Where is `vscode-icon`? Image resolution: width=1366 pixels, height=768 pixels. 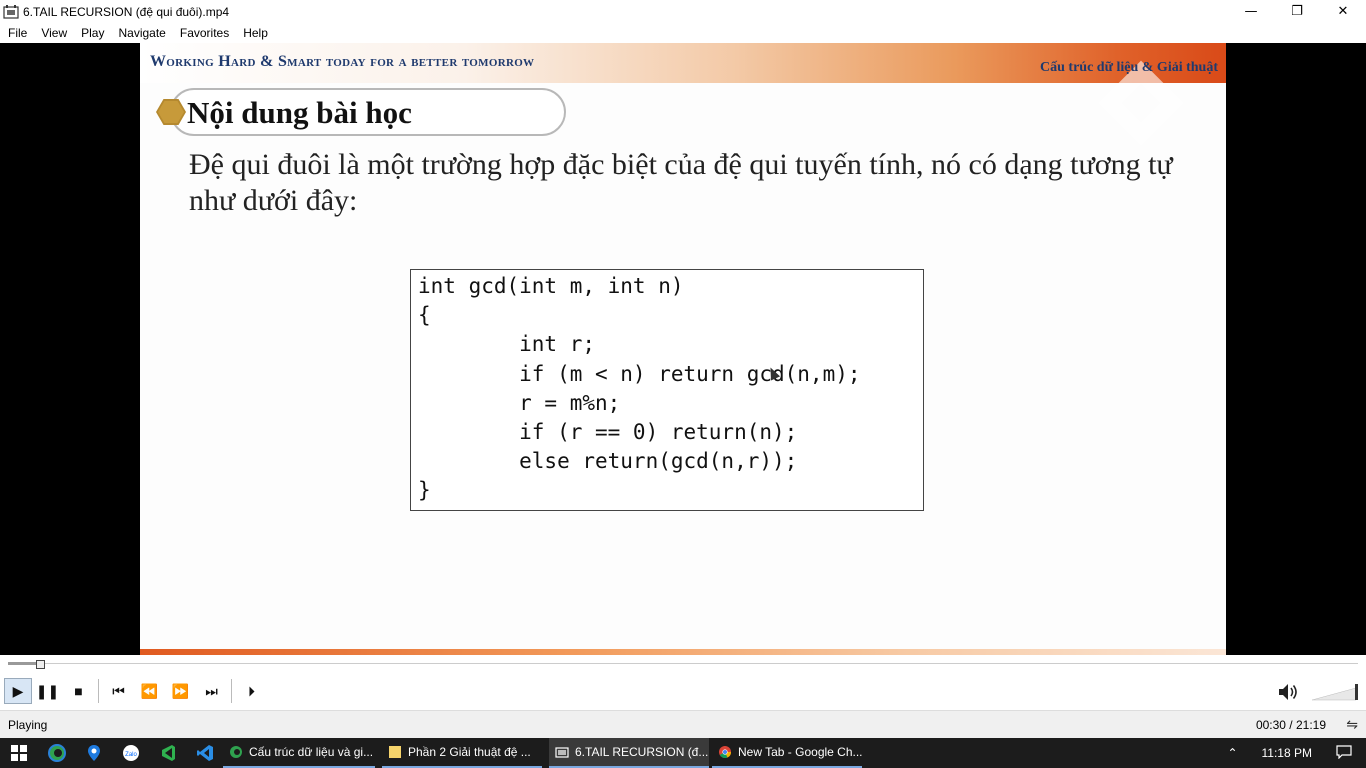
vscode-icon is located at coordinates (204, 753).